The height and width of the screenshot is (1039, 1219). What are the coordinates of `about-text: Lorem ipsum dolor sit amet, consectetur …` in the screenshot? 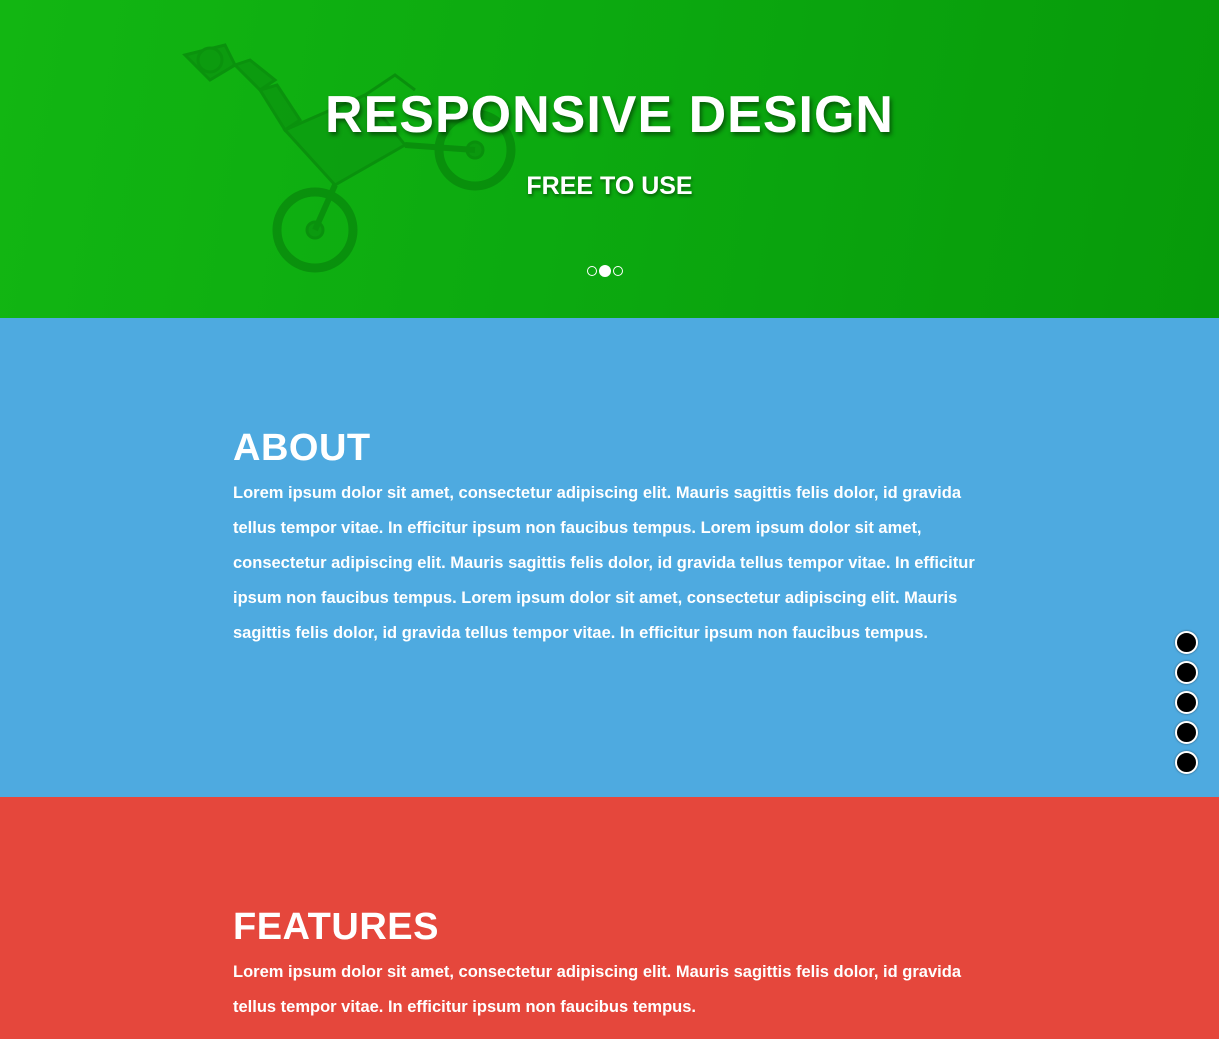 It's located at (604, 563).